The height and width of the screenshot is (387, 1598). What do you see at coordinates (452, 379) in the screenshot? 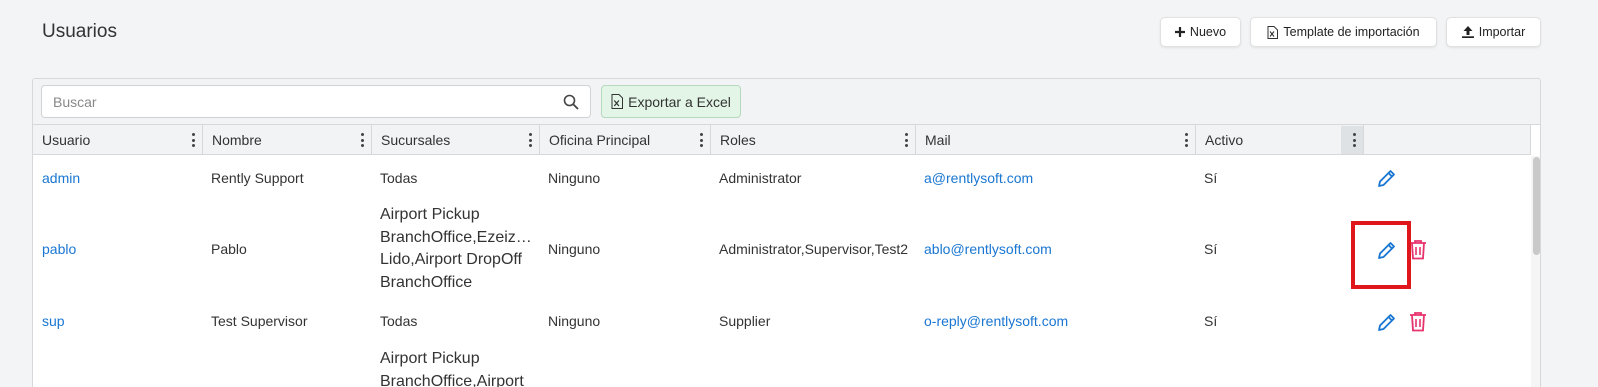
I see `branch-line: BranchOffice,Airport` at bounding box center [452, 379].